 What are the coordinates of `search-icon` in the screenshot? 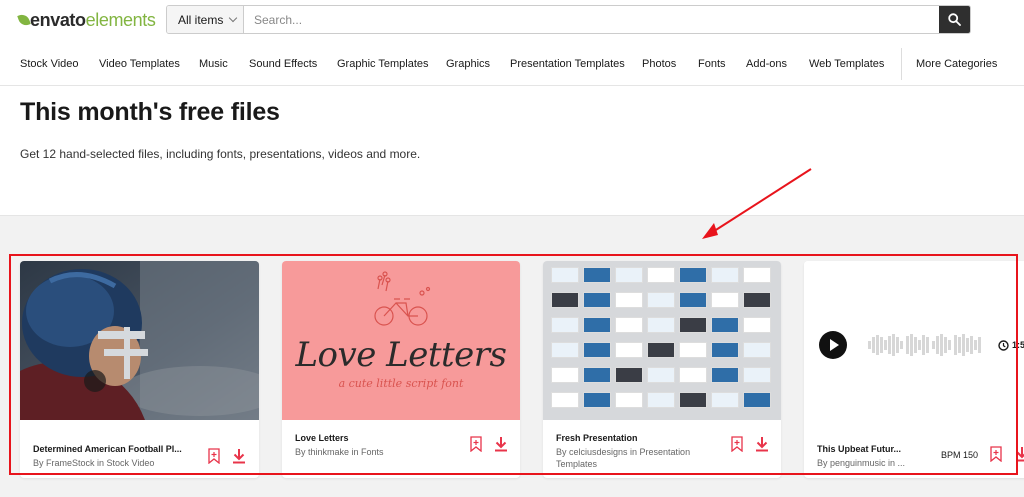 It's located at (954, 19).